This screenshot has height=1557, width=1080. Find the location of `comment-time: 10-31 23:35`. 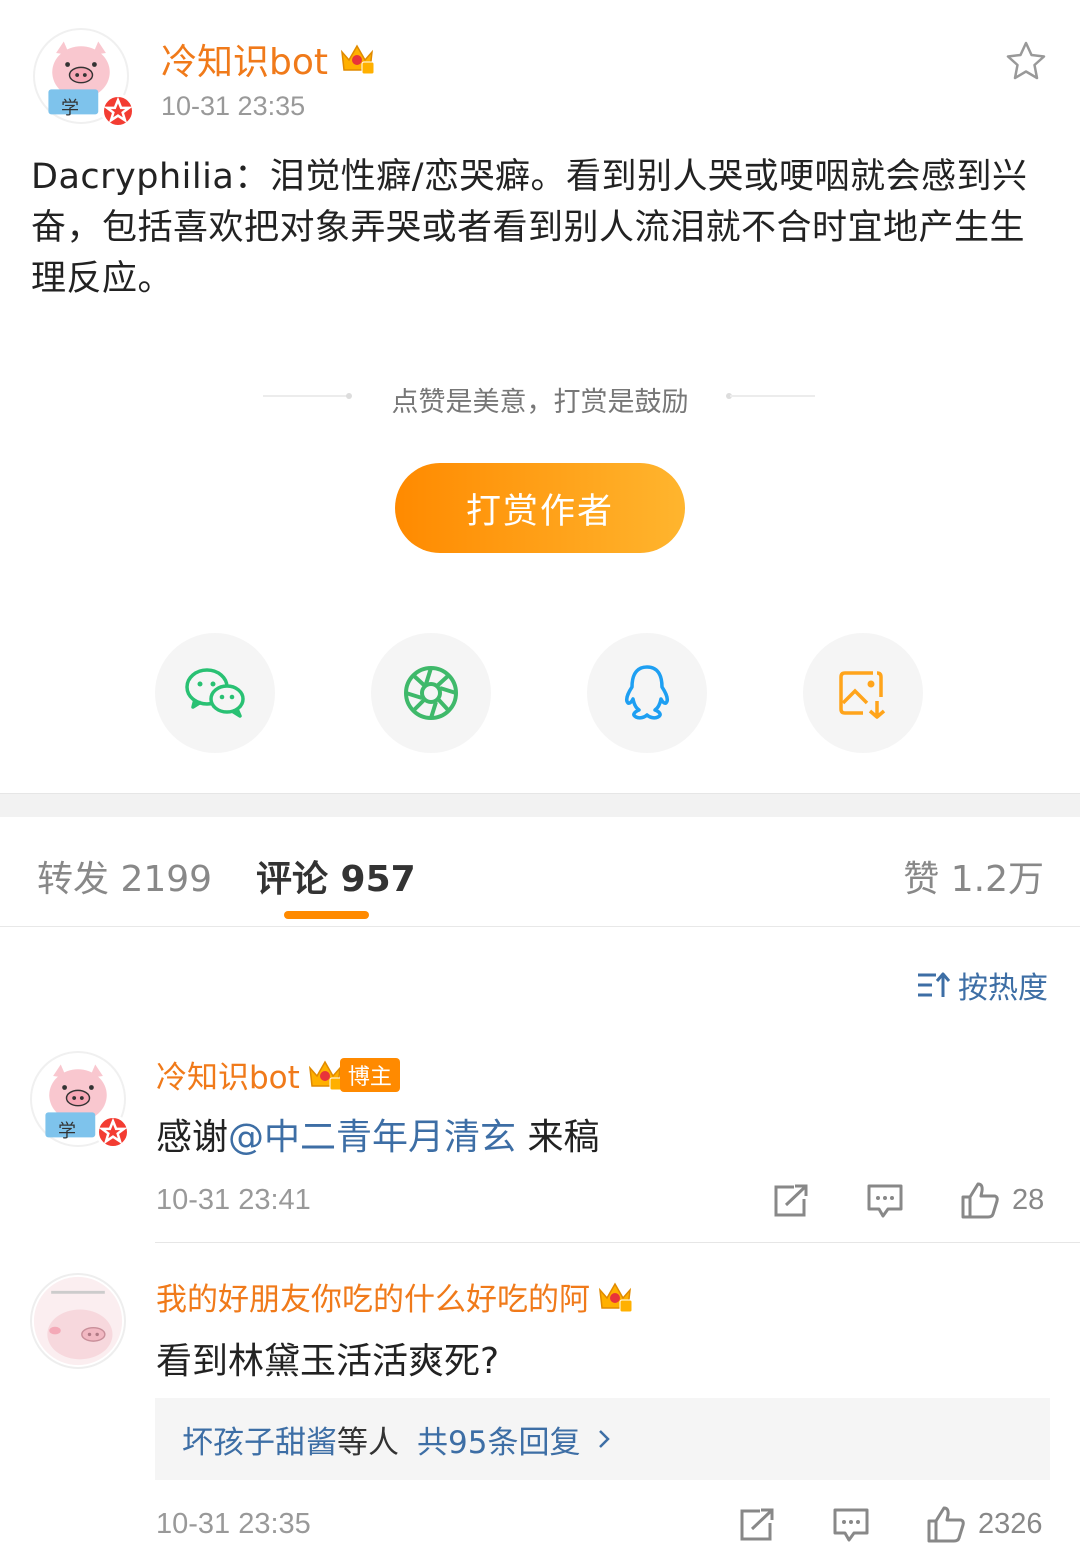

comment-time: 10-31 23:35 is located at coordinates (233, 1524).